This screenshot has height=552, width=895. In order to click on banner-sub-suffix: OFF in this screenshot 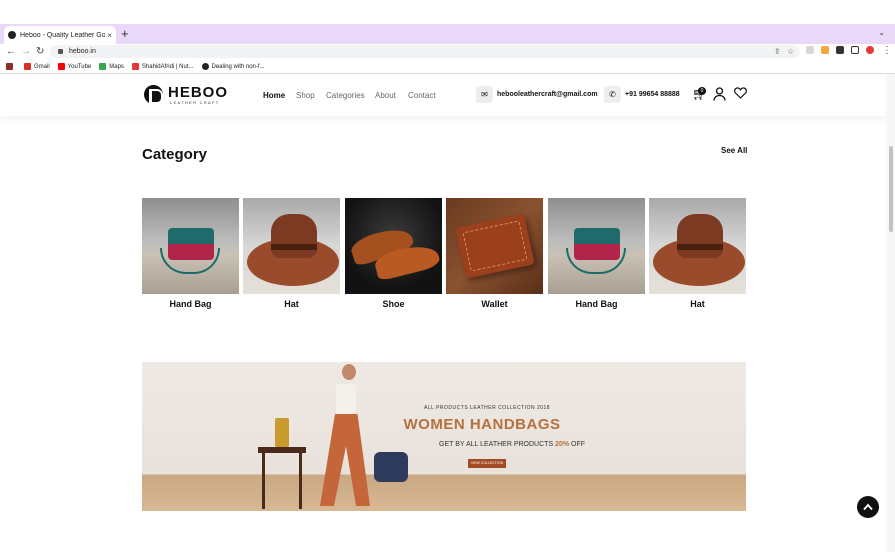, I will do `click(578, 444)`.